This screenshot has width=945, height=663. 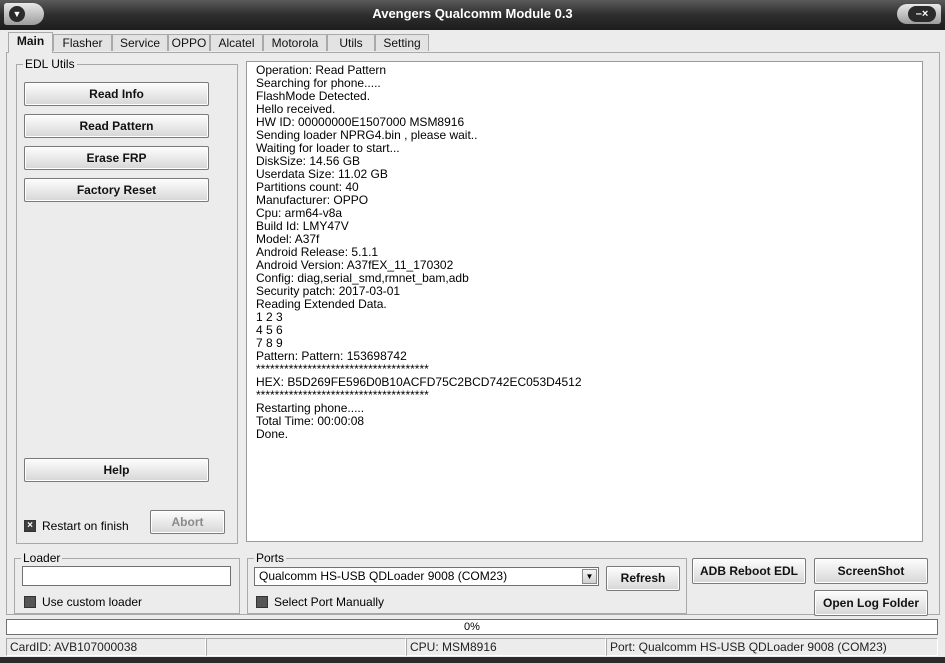 I want to click on tab-flasher: Flasher, so click(x=82, y=42).